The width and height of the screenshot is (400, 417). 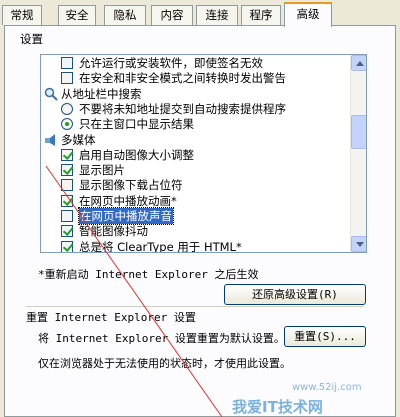 What do you see at coordinates (111, 317) in the screenshot?
I see `reset-section-title: 重置 Internet Explorer 设置` at bounding box center [111, 317].